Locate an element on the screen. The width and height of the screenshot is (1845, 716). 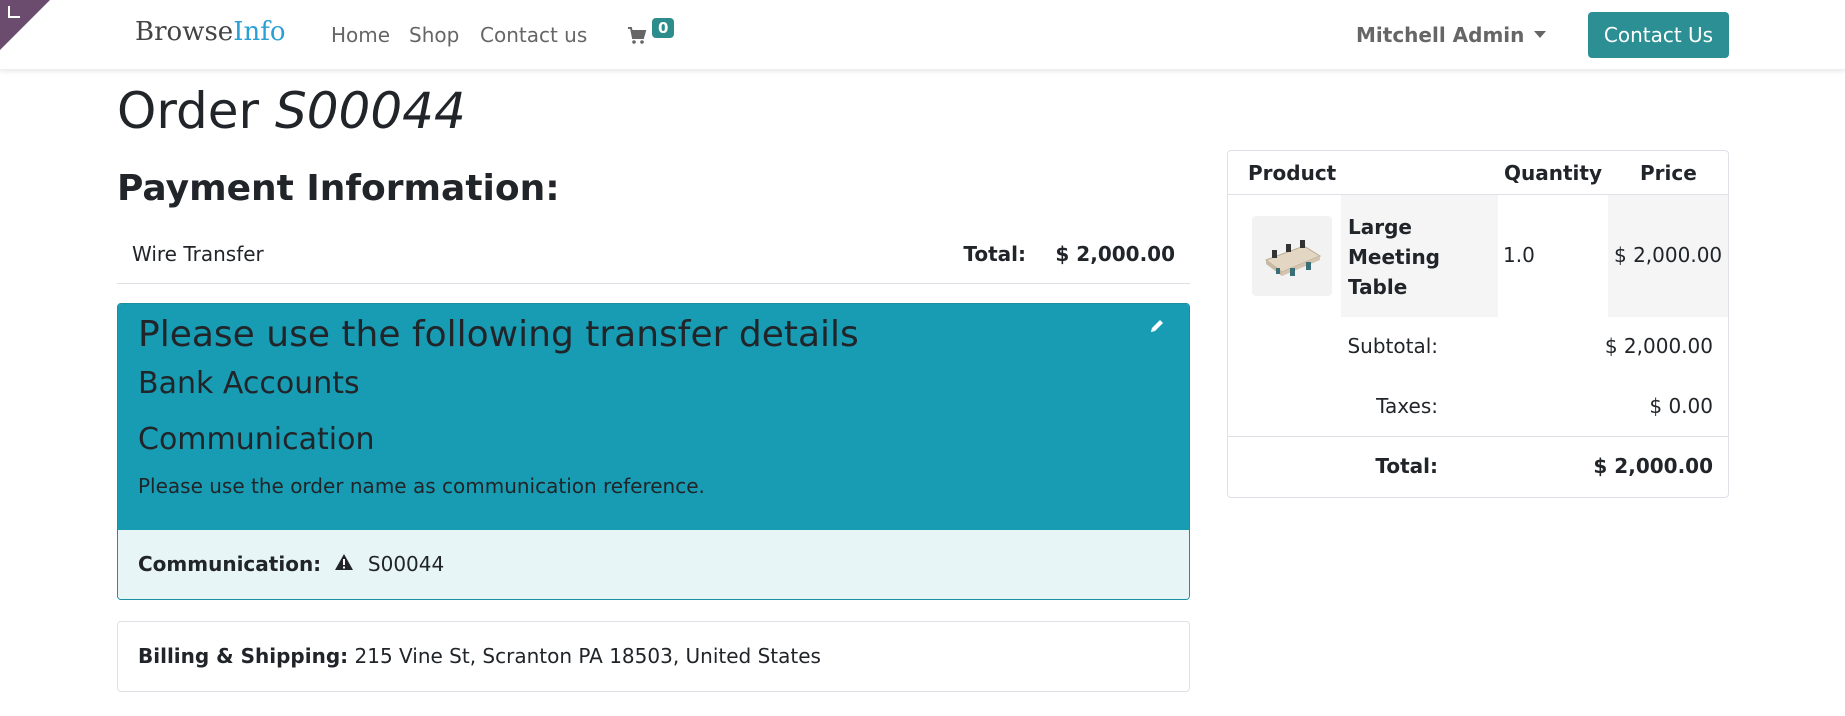
payment-summary-row: Wire Transfer Total: $ 2,000.00 is located at coordinates (653, 258).